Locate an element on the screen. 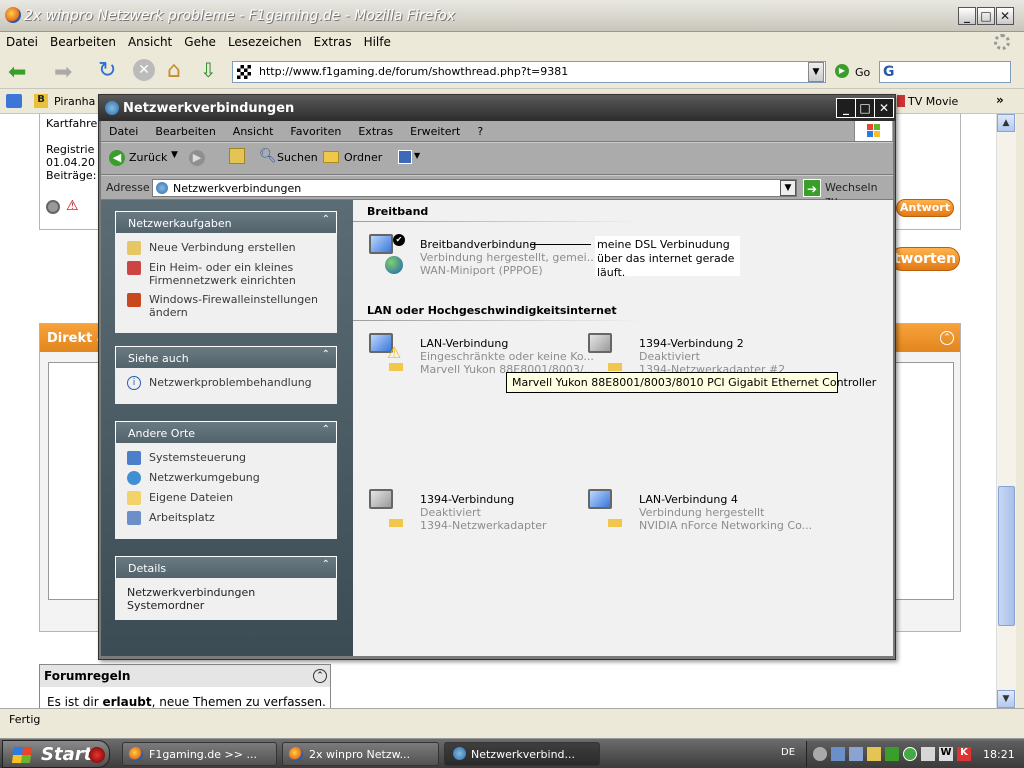  folders-icon is located at coordinates (331, 157).